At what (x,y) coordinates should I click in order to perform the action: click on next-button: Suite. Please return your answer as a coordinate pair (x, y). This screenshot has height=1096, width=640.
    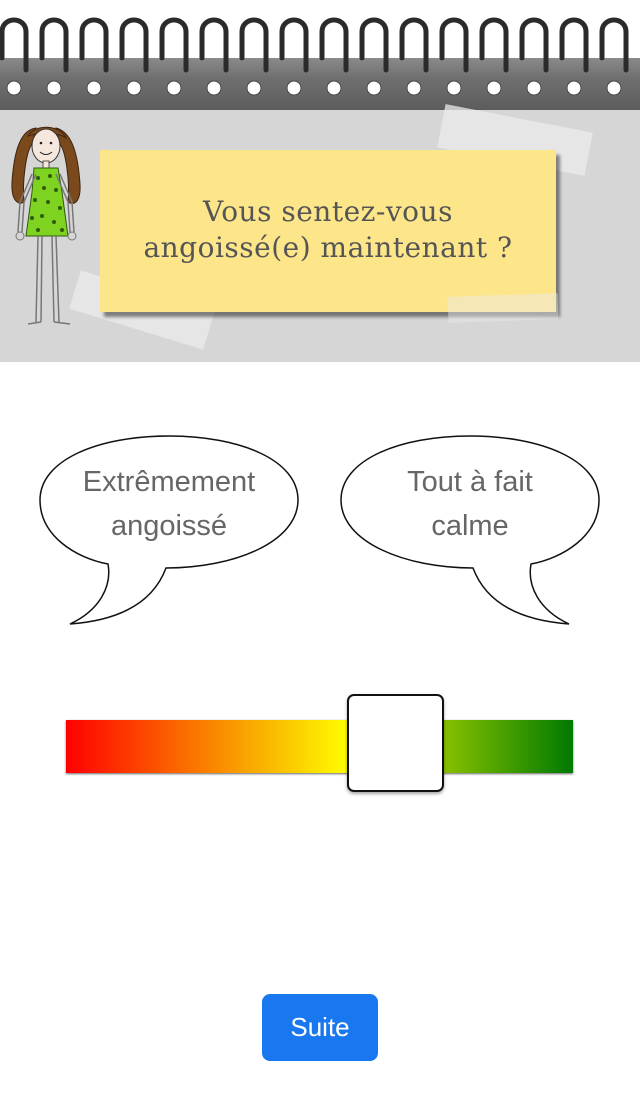
    Looking at the image, I should click on (320, 1027).